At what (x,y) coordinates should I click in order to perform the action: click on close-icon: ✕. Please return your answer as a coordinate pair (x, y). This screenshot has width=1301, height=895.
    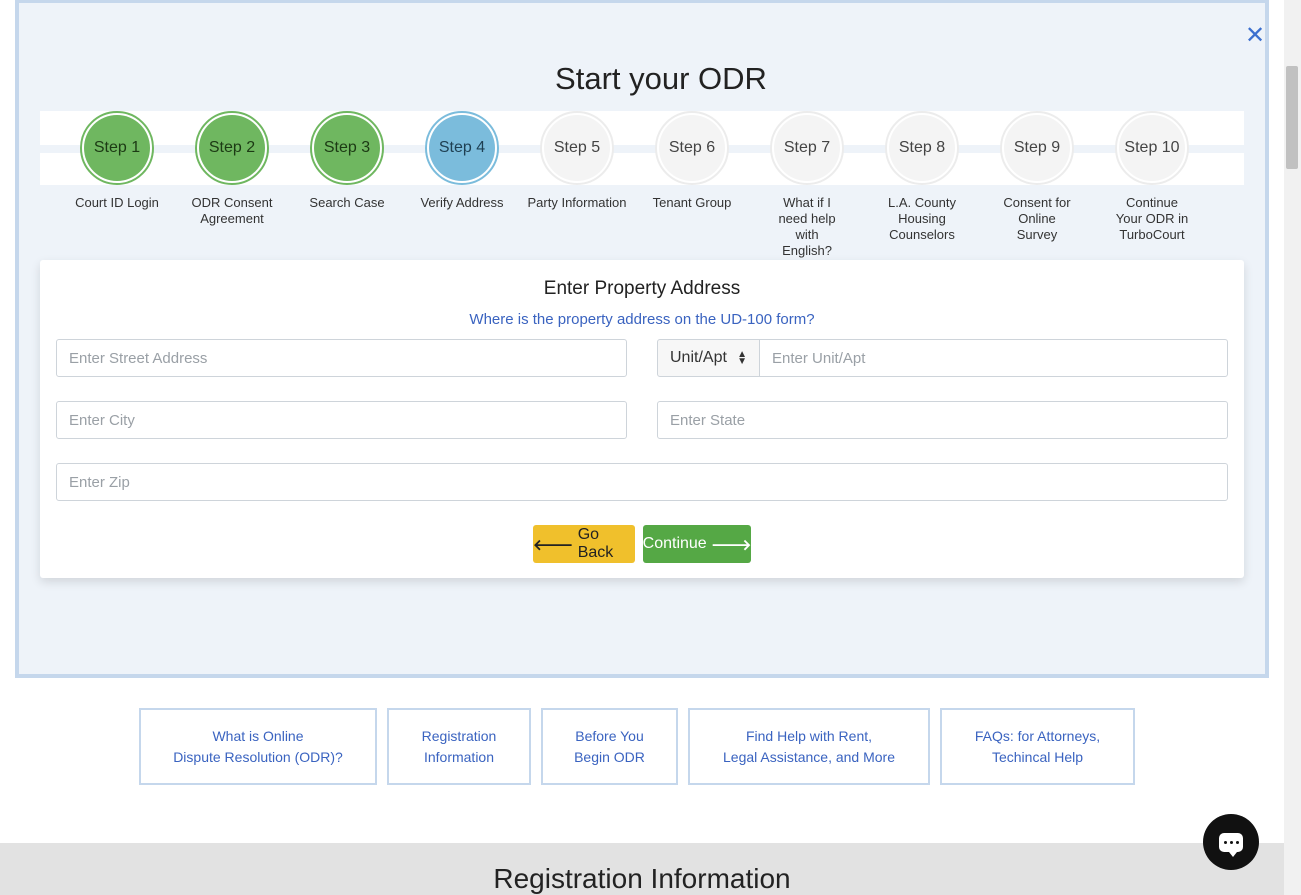
    Looking at the image, I should click on (1255, 35).